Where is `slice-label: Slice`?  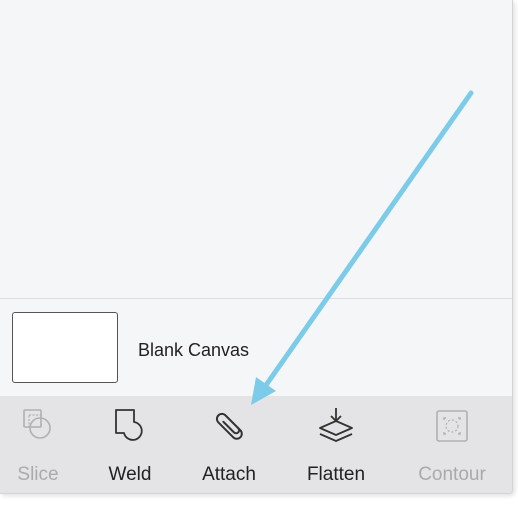 slice-label: Slice is located at coordinates (38, 474).